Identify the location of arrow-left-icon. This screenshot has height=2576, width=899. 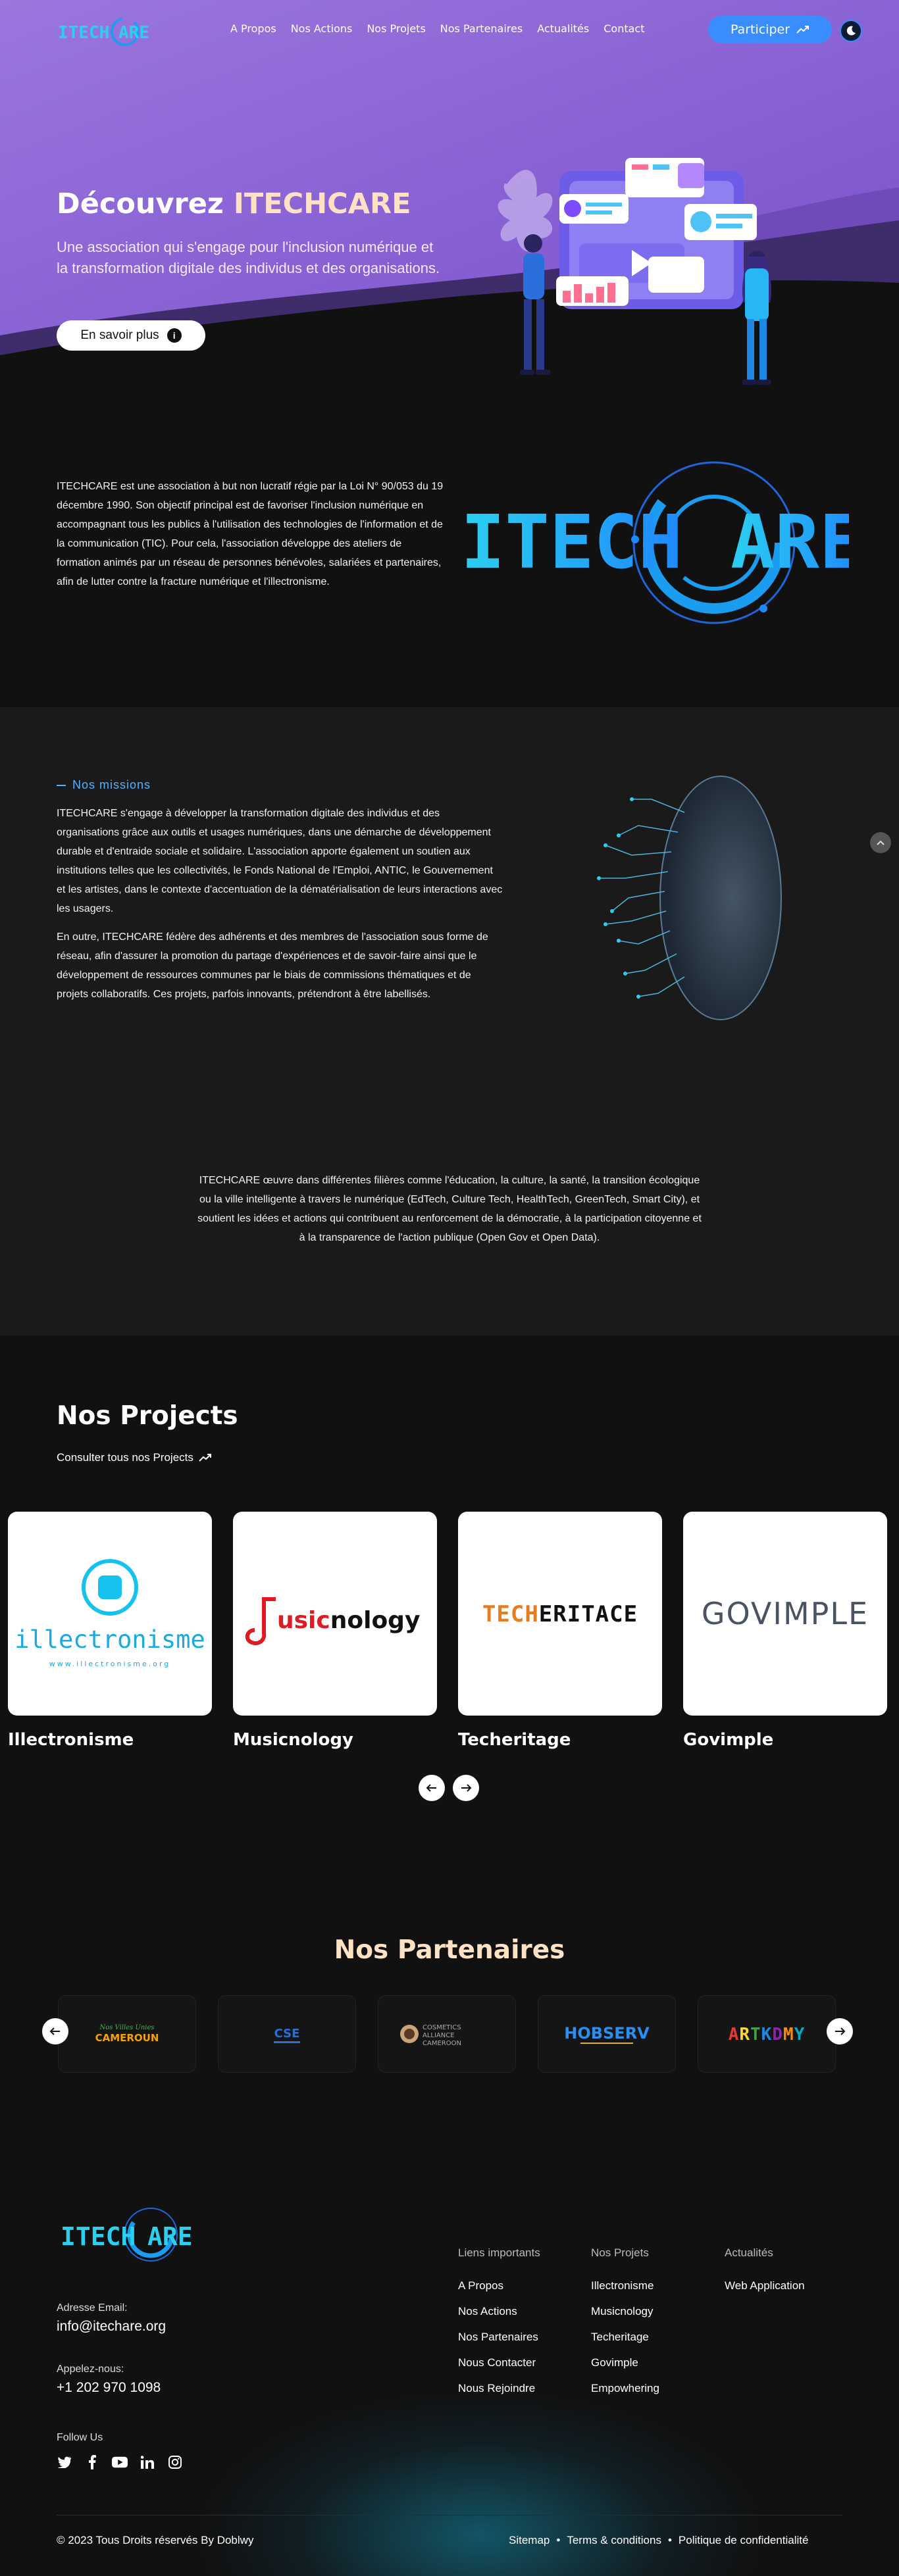
(54, 2031).